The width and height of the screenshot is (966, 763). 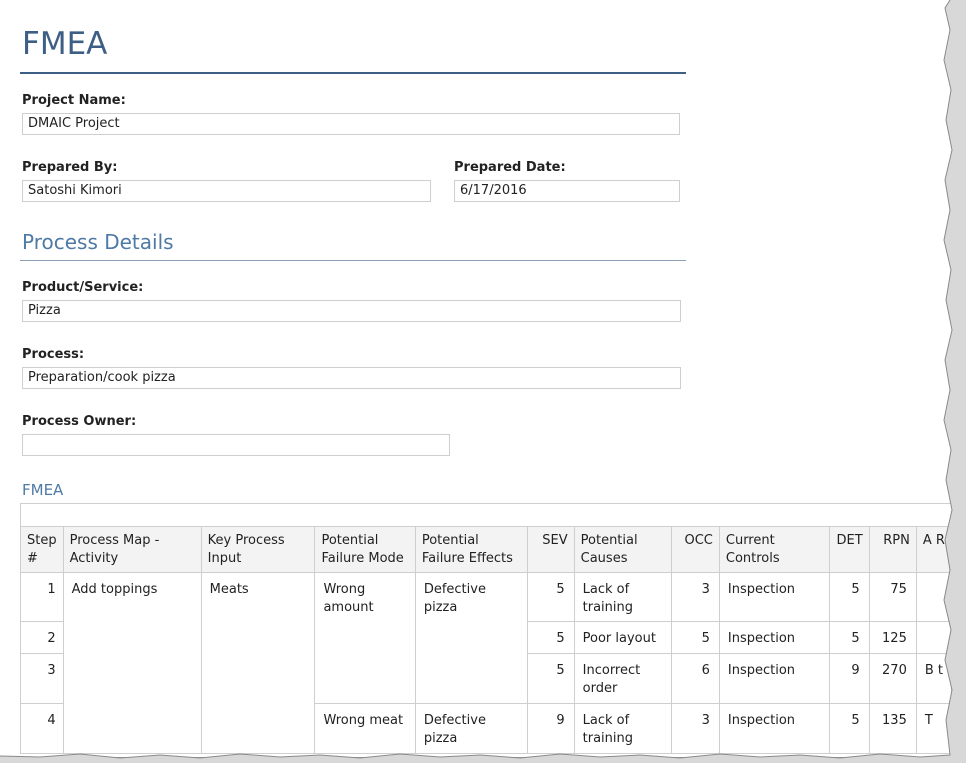 I want to click on cell-occ: 5, so click(x=695, y=637).